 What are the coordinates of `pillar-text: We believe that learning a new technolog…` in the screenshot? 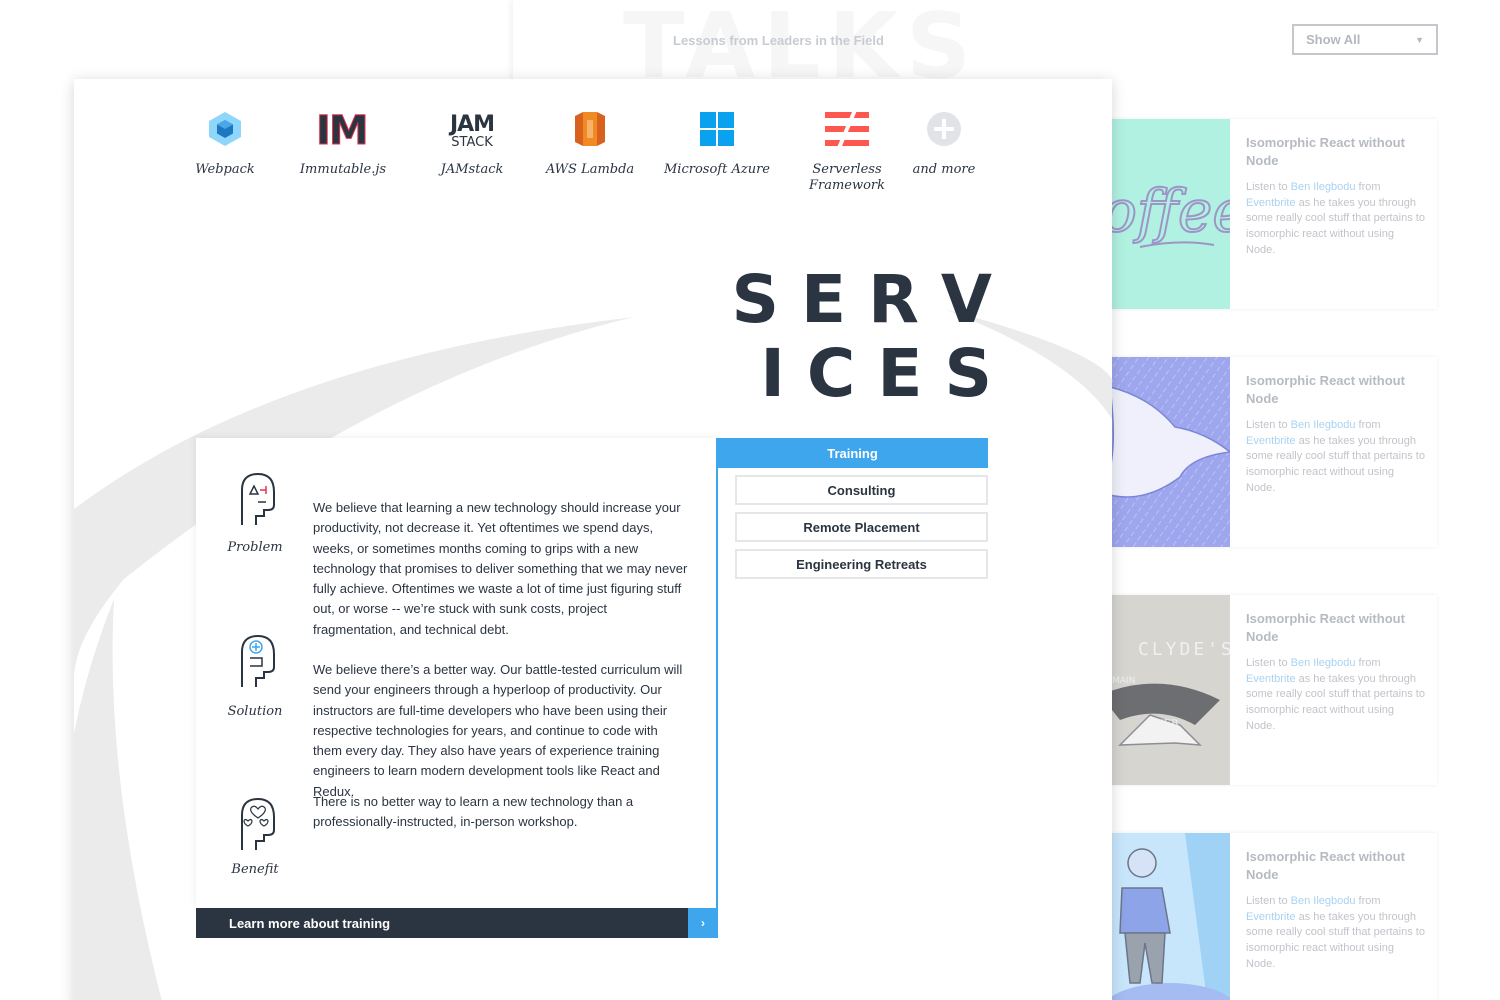 It's located at (500, 568).